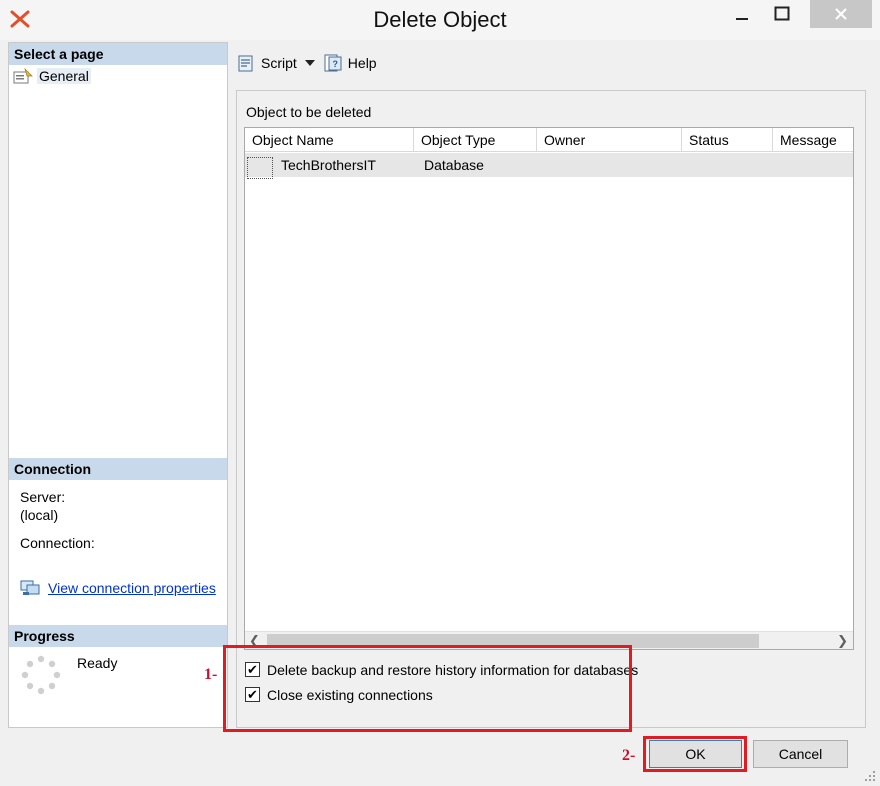 The height and width of the screenshot is (786, 880). What do you see at coordinates (727, 165) in the screenshot?
I see `status-cell` at bounding box center [727, 165].